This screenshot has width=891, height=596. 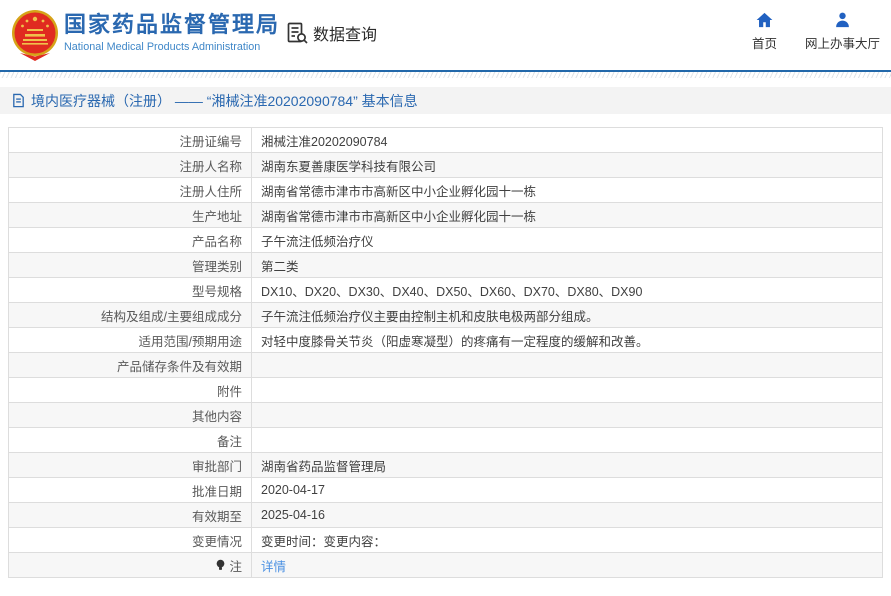 I want to click on row-value: 2025-04-16, so click(x=567, y=515).